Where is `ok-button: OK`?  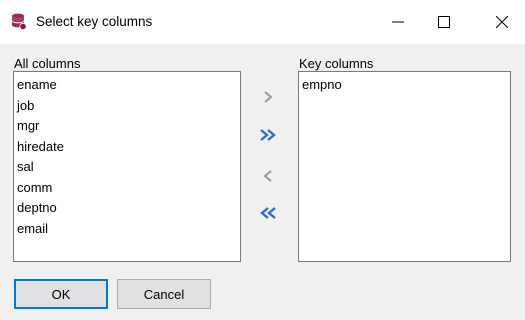 ok-button: OK is located at coordinates (61, 294).